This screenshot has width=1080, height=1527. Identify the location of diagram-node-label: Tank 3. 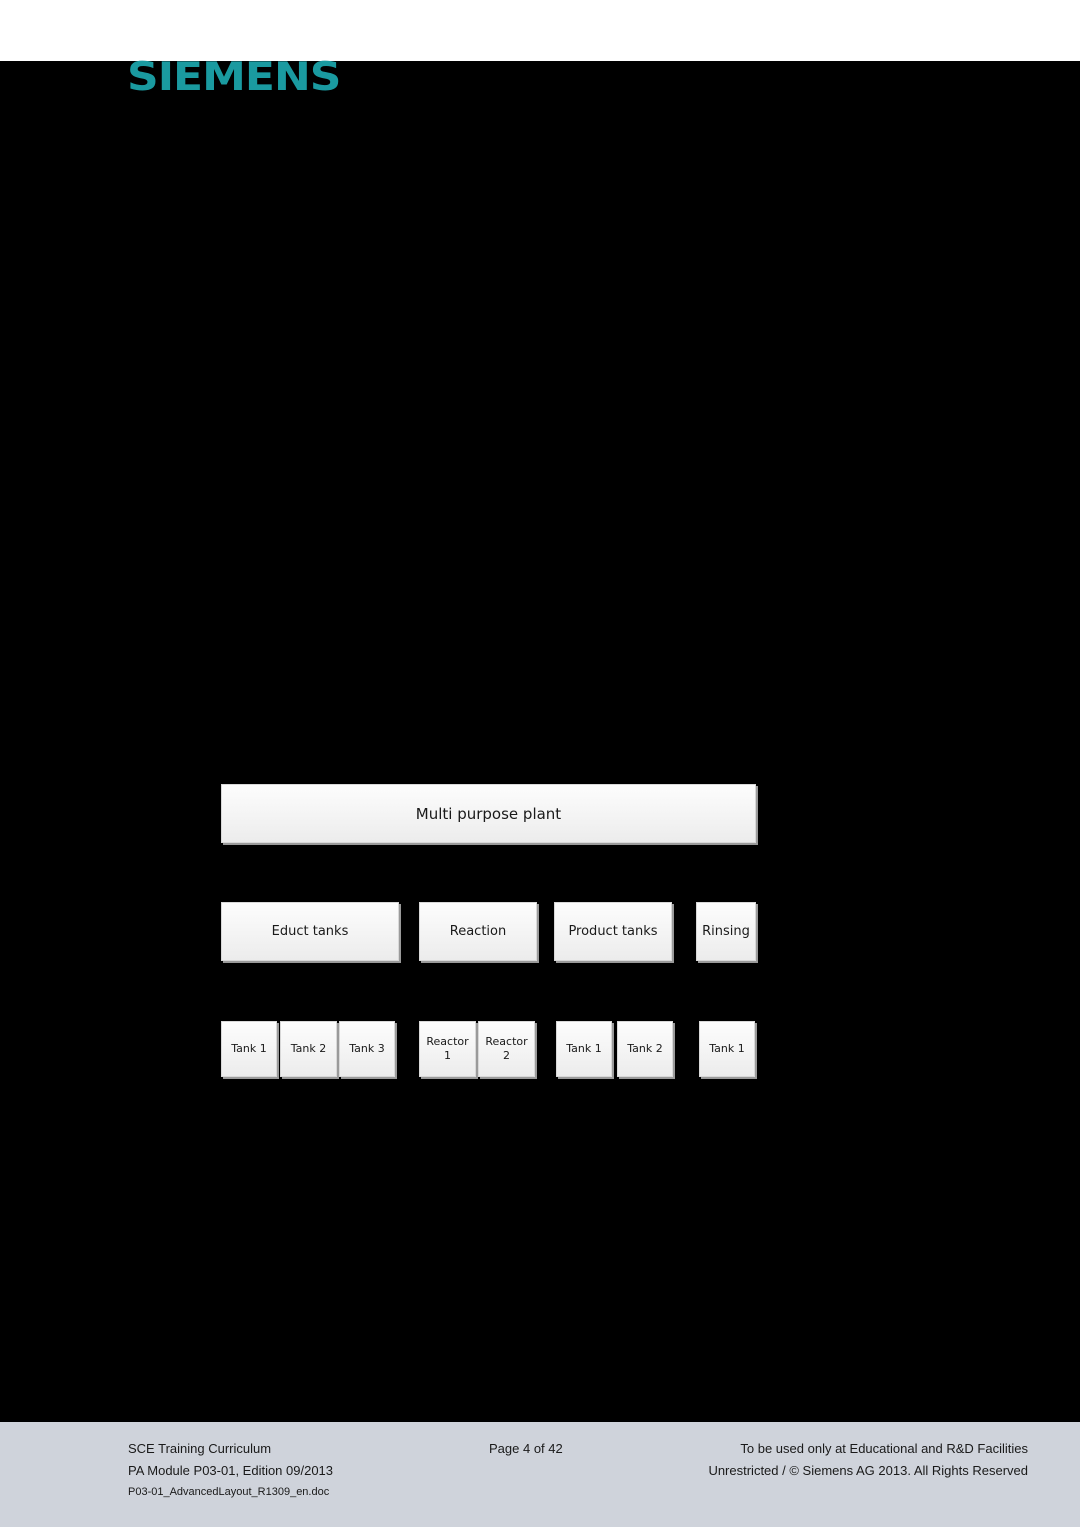
(367, 1048).